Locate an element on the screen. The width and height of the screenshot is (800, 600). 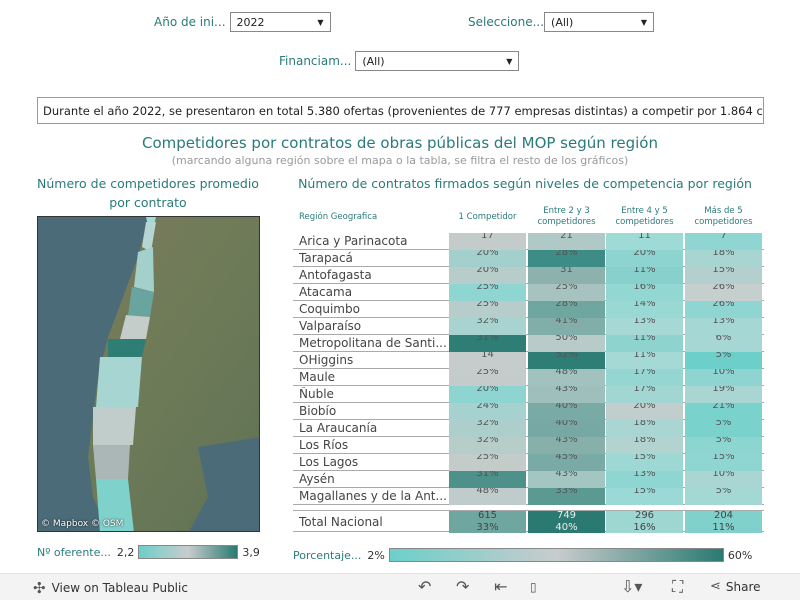
table-cell: 45% is located at coordinates (566, 462).